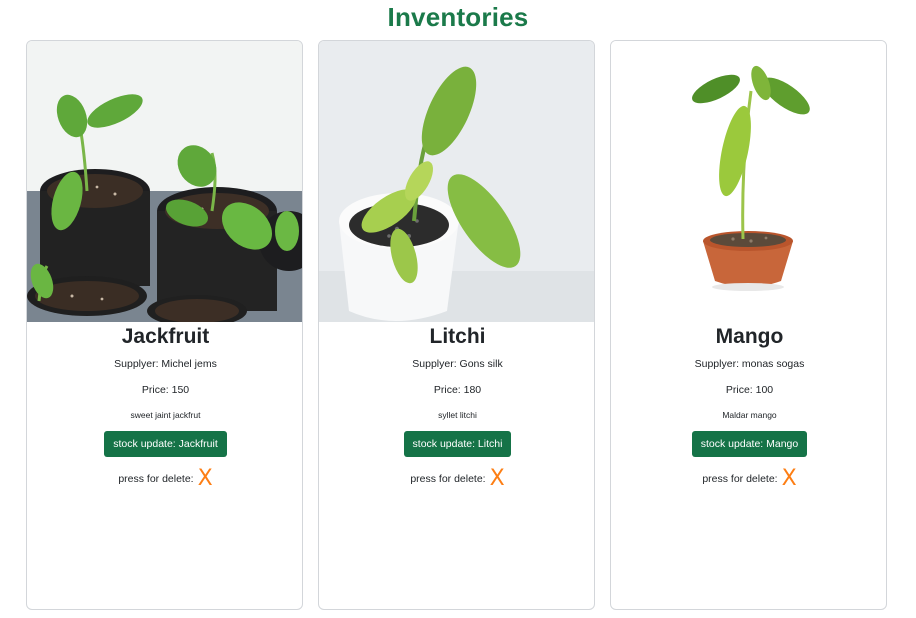 The height and width of the screenshot is (618, 916). What do you see at coordinates (749, 364) in the screenshot?
I see `supplier-text: Supplyer: monas sogas` at bounding box center [749, 364].